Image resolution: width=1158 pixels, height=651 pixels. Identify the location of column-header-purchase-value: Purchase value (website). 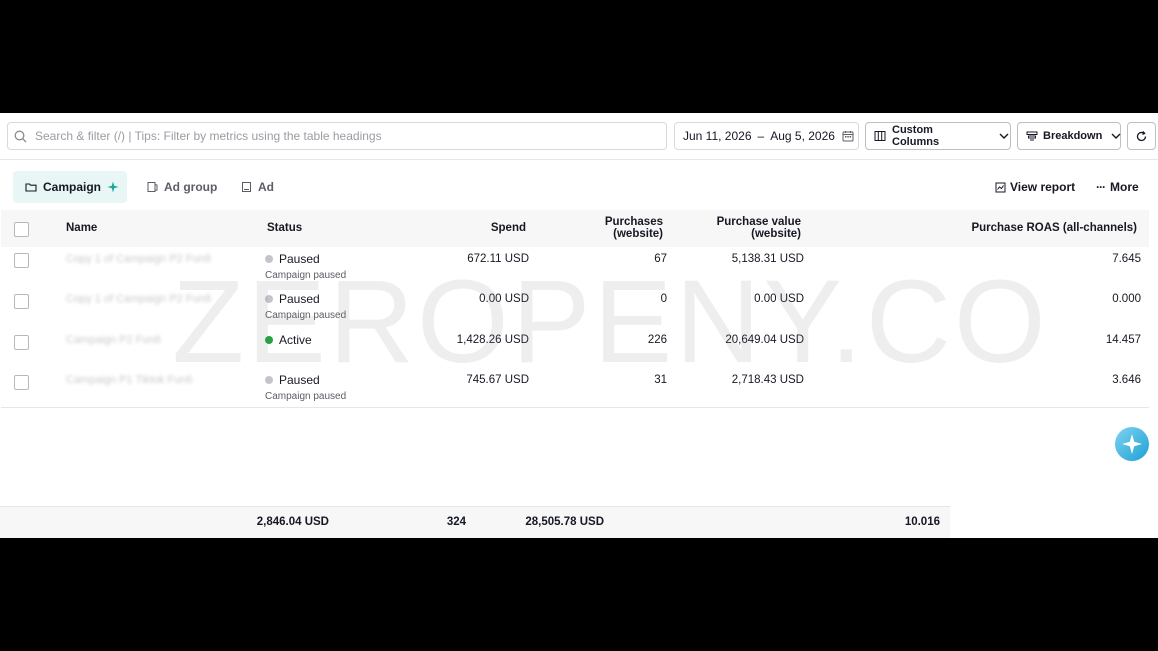
(741, 228).